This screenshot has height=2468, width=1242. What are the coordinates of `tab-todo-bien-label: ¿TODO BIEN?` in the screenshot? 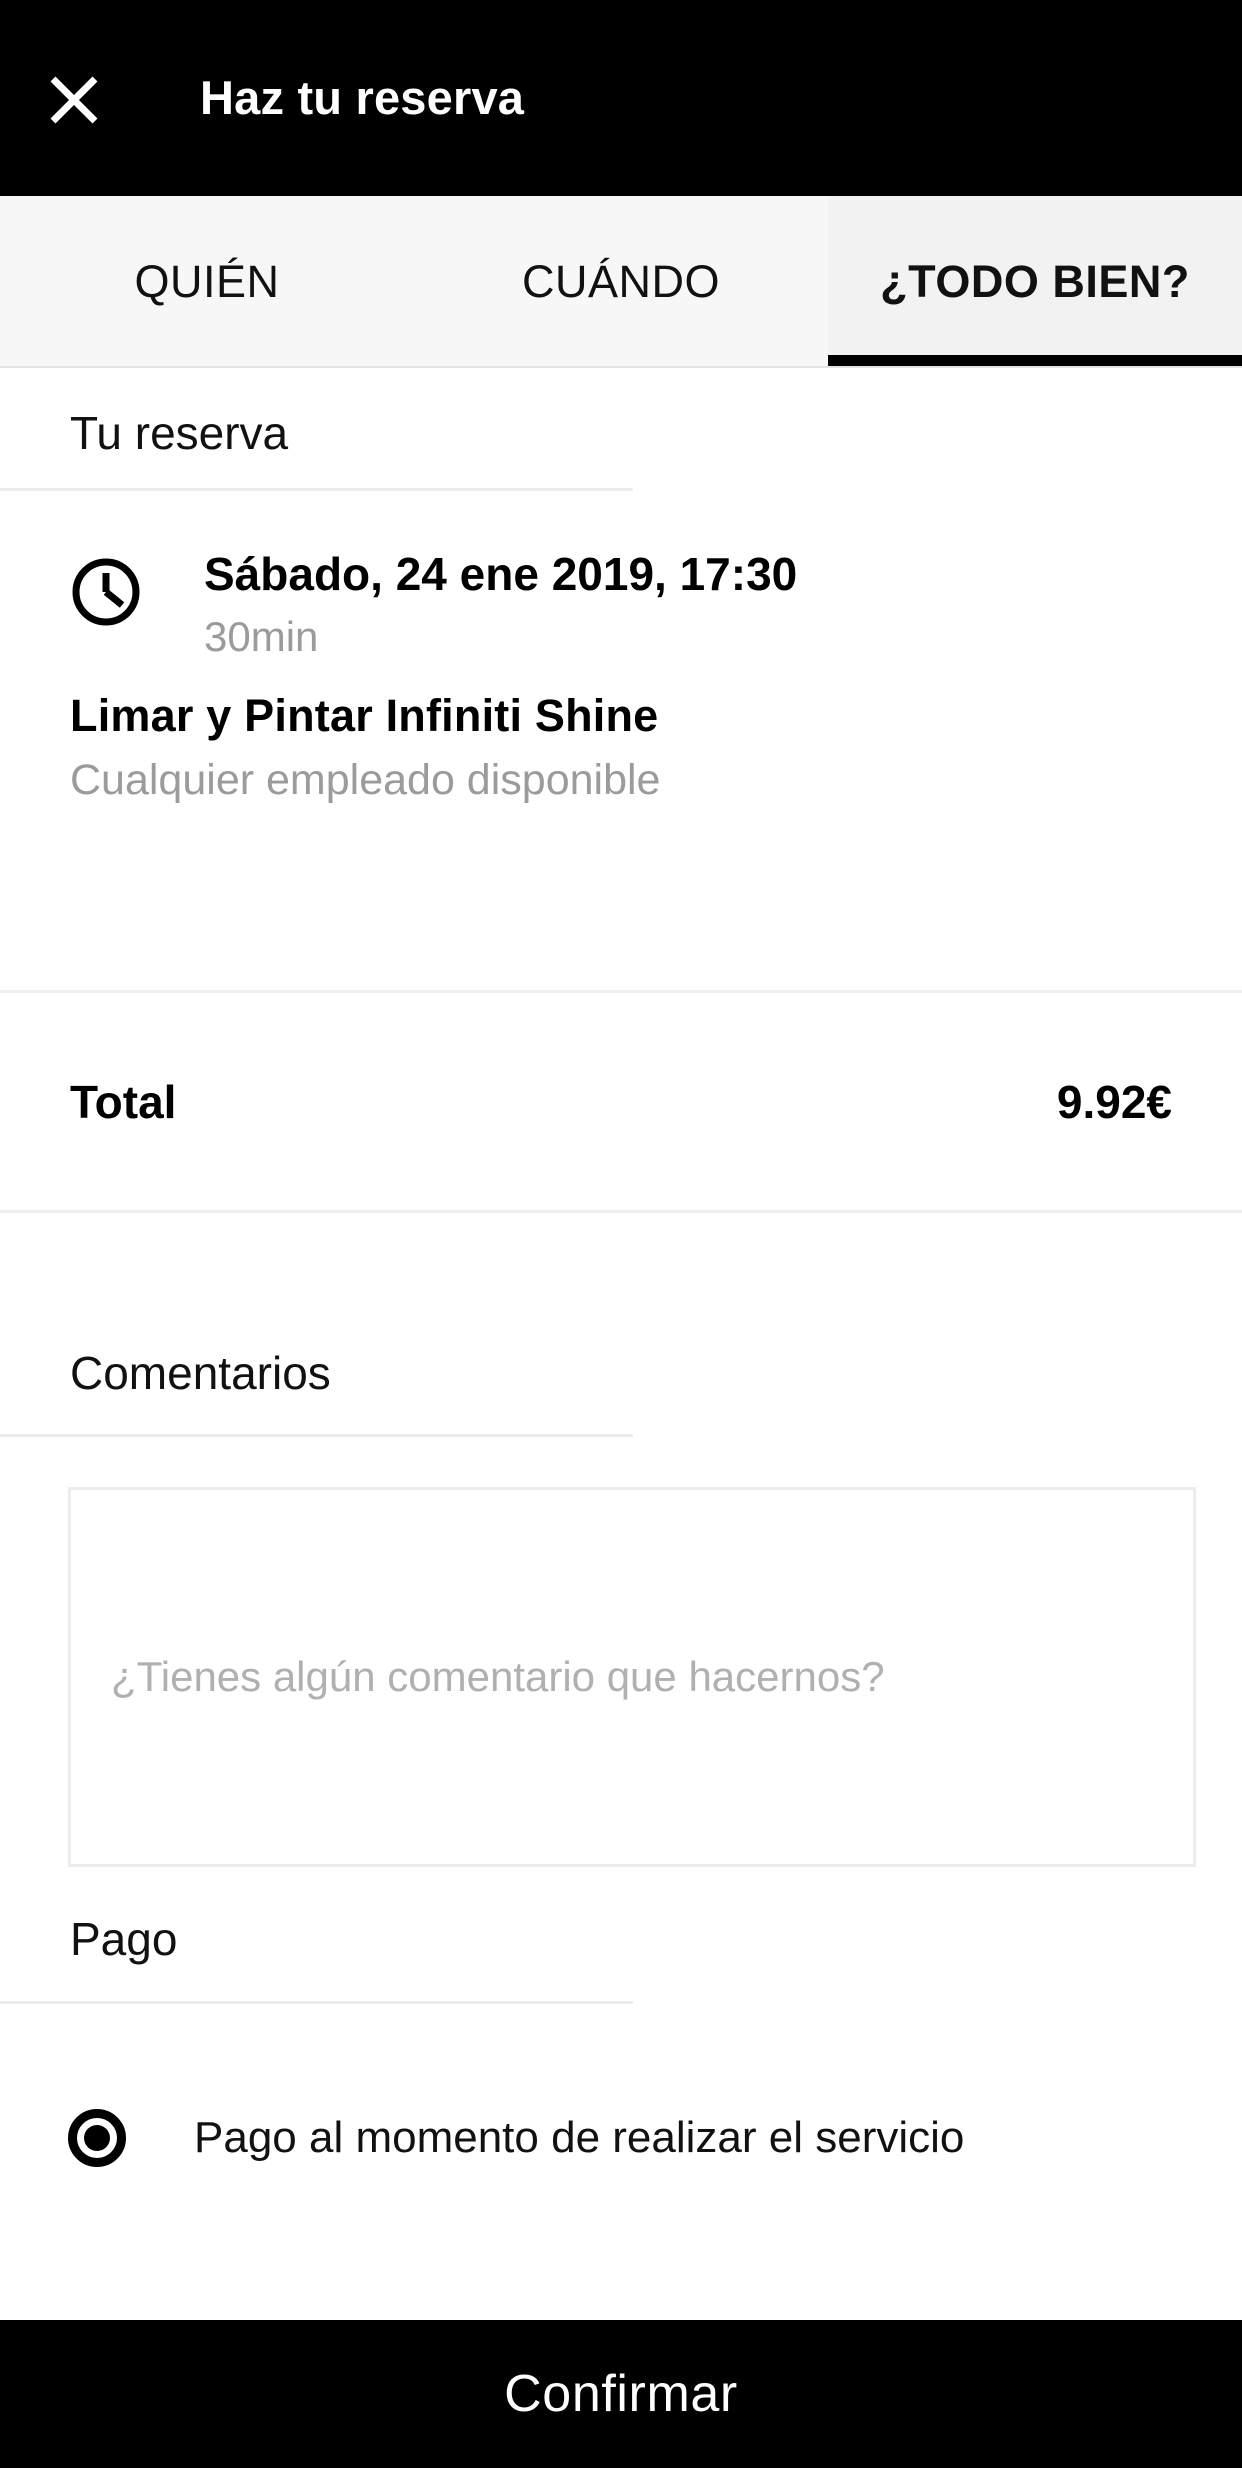 It's located at (1035, 281).